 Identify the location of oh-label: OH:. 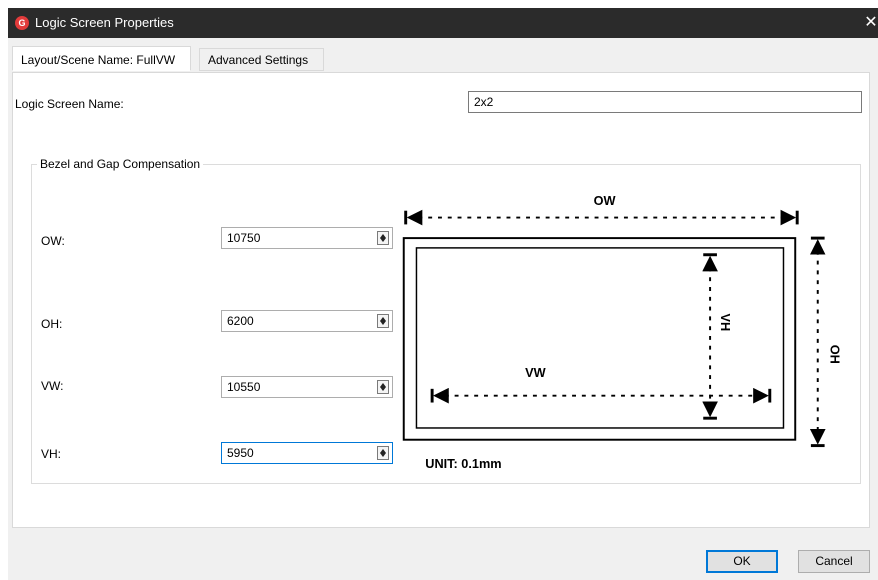
(52, 324).